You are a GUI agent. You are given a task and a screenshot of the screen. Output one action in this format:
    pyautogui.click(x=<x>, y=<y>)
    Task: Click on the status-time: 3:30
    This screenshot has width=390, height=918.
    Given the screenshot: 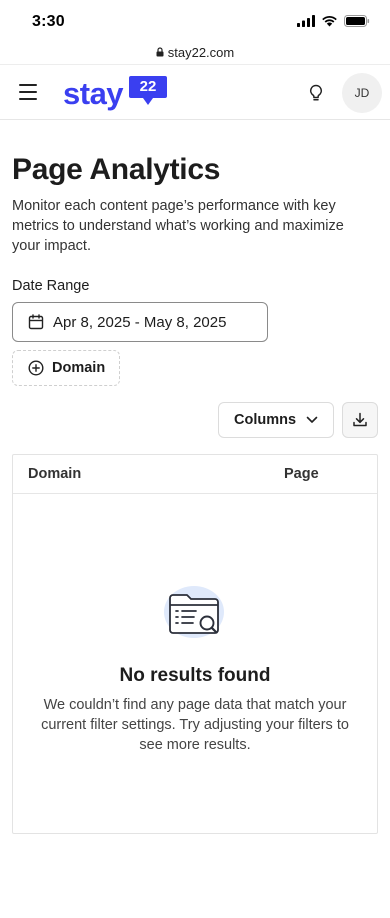 What is the action you would take?
    pyautogui.click(x=48, y=21)
    